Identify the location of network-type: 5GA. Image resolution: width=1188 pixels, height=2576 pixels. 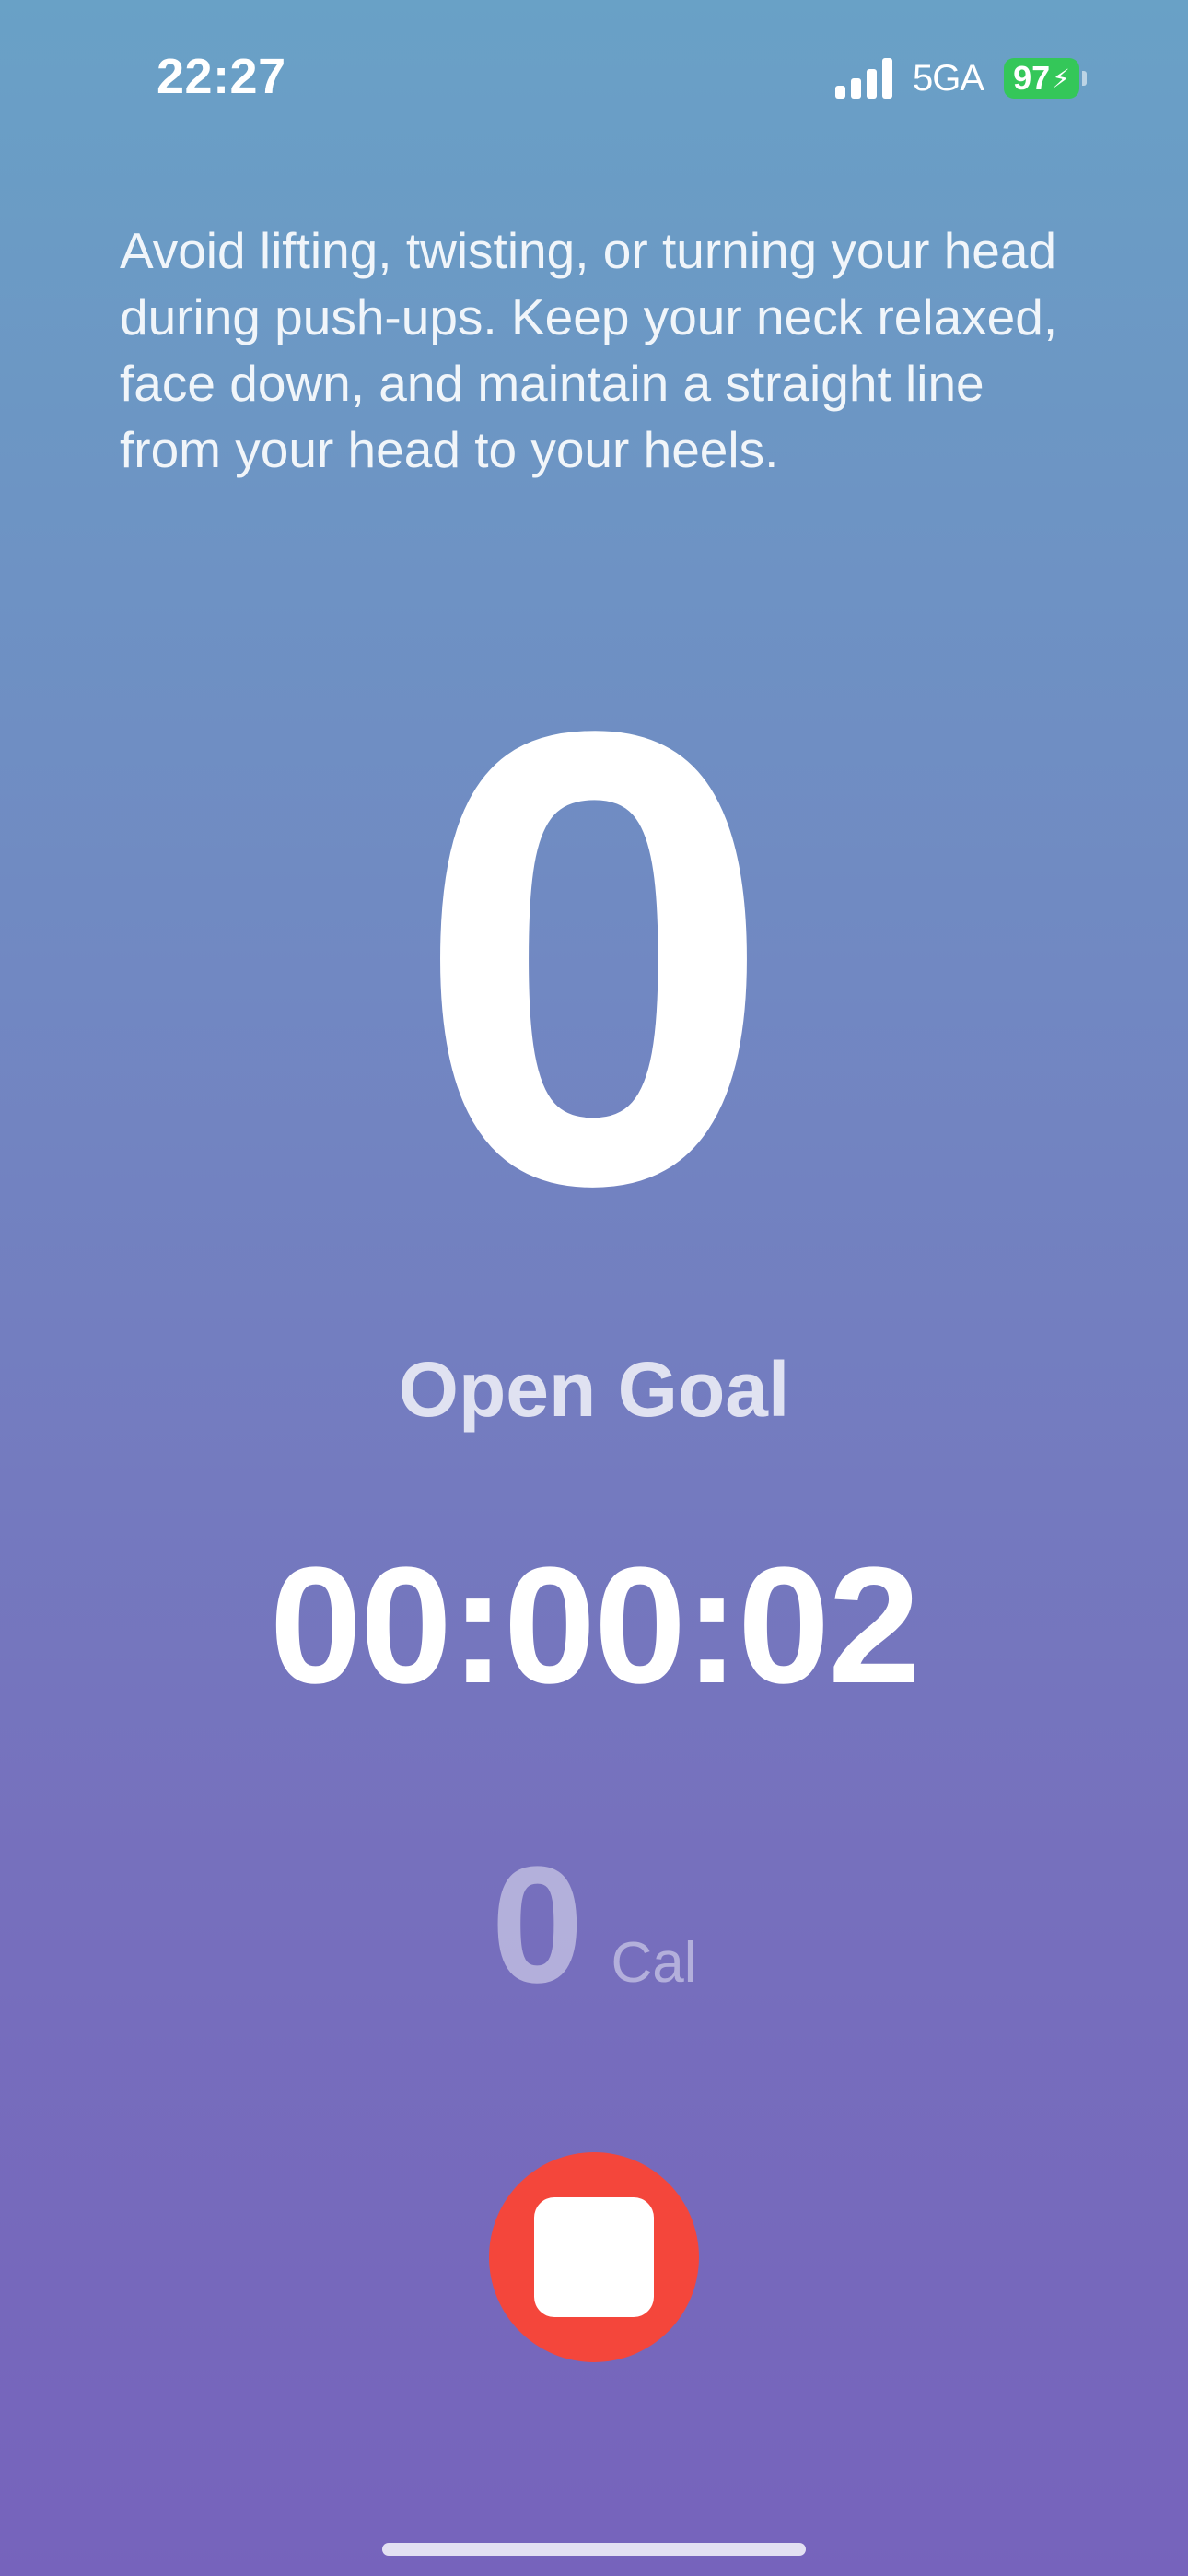
(948, 78).